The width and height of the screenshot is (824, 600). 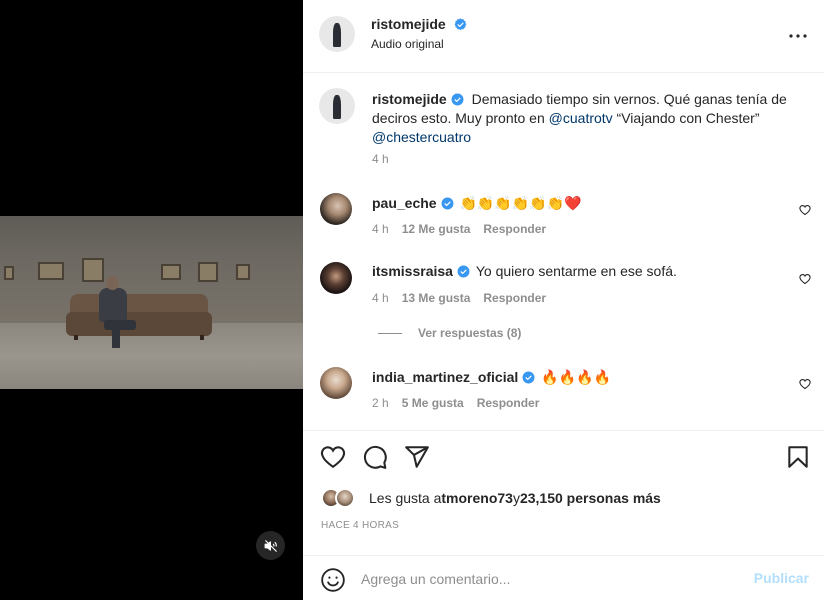 I want to click on person-head, so click(x=112, y=283).